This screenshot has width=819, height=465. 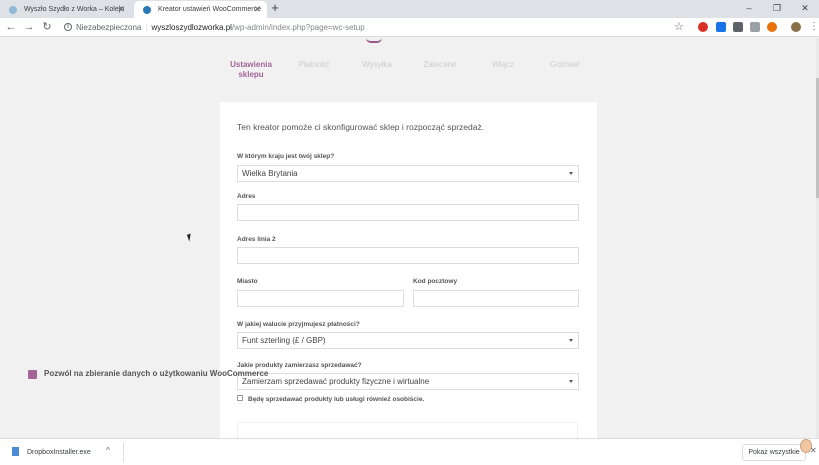 I want to click on tracking-checkbox, so click(x=32, y=374).